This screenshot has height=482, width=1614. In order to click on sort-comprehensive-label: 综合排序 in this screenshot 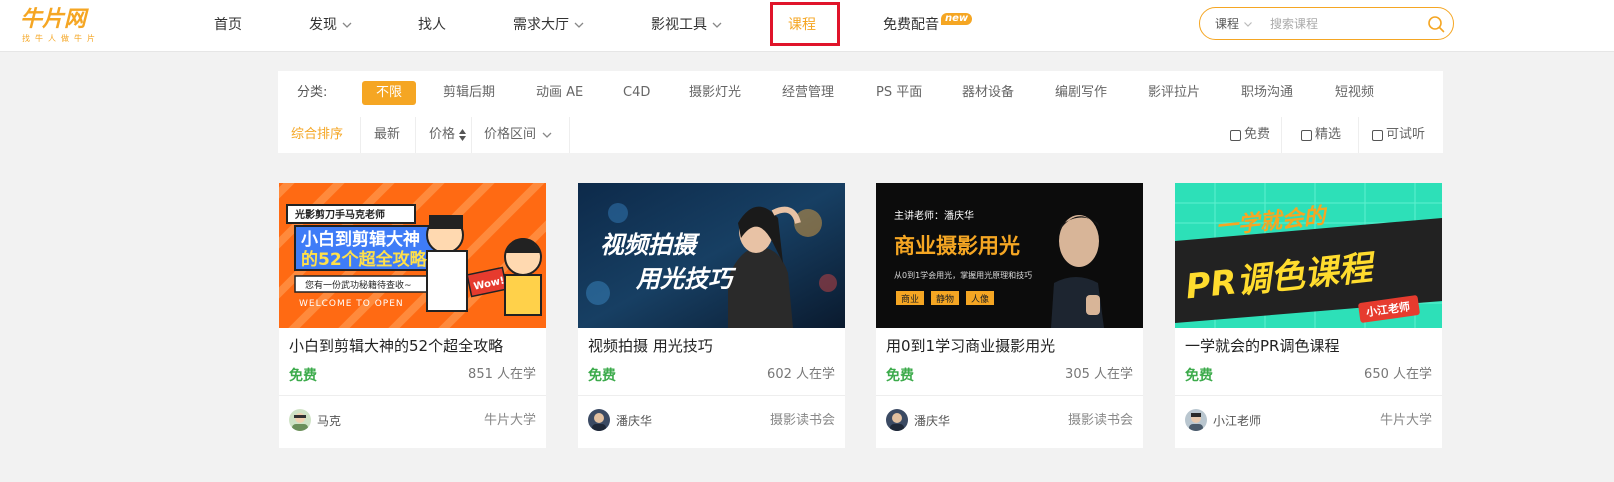, I will do `click(317, 134)`.